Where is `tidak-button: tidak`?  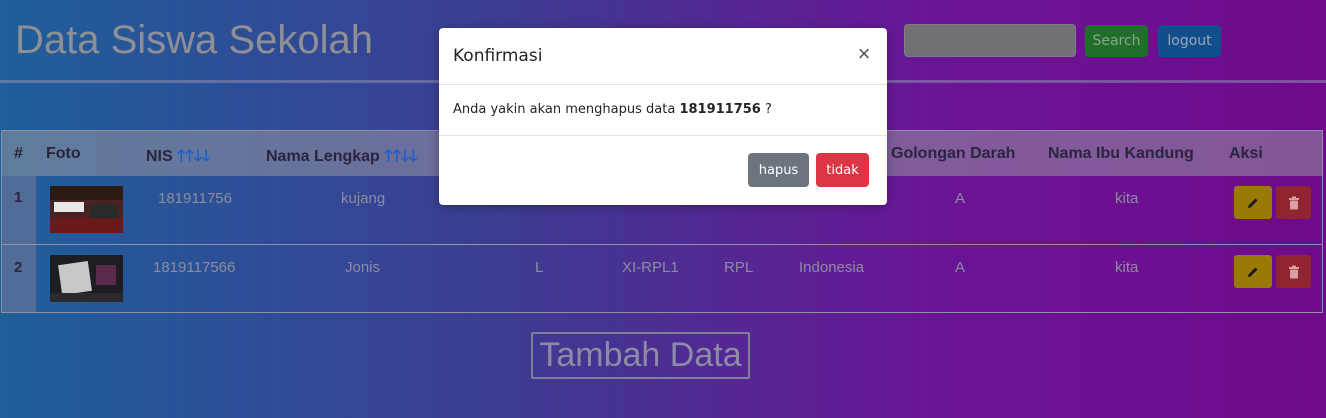 tidak-button: tidak is located at coordinates (842, 170).